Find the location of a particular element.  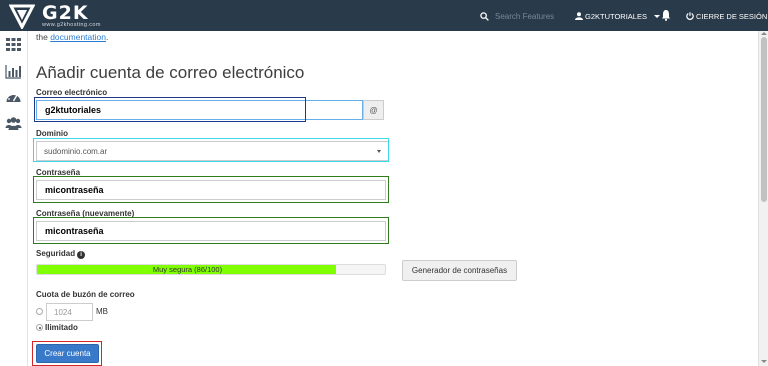

quota-label: Cuota de buzón de correo is located at coordinates (85, 294).